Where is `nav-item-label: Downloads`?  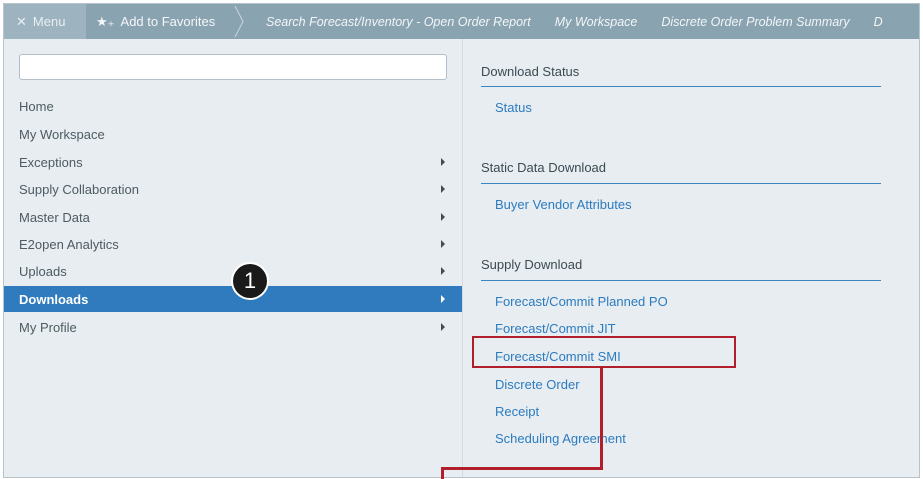
nav-item-label: Downloads is located at coordinates (54, 299).